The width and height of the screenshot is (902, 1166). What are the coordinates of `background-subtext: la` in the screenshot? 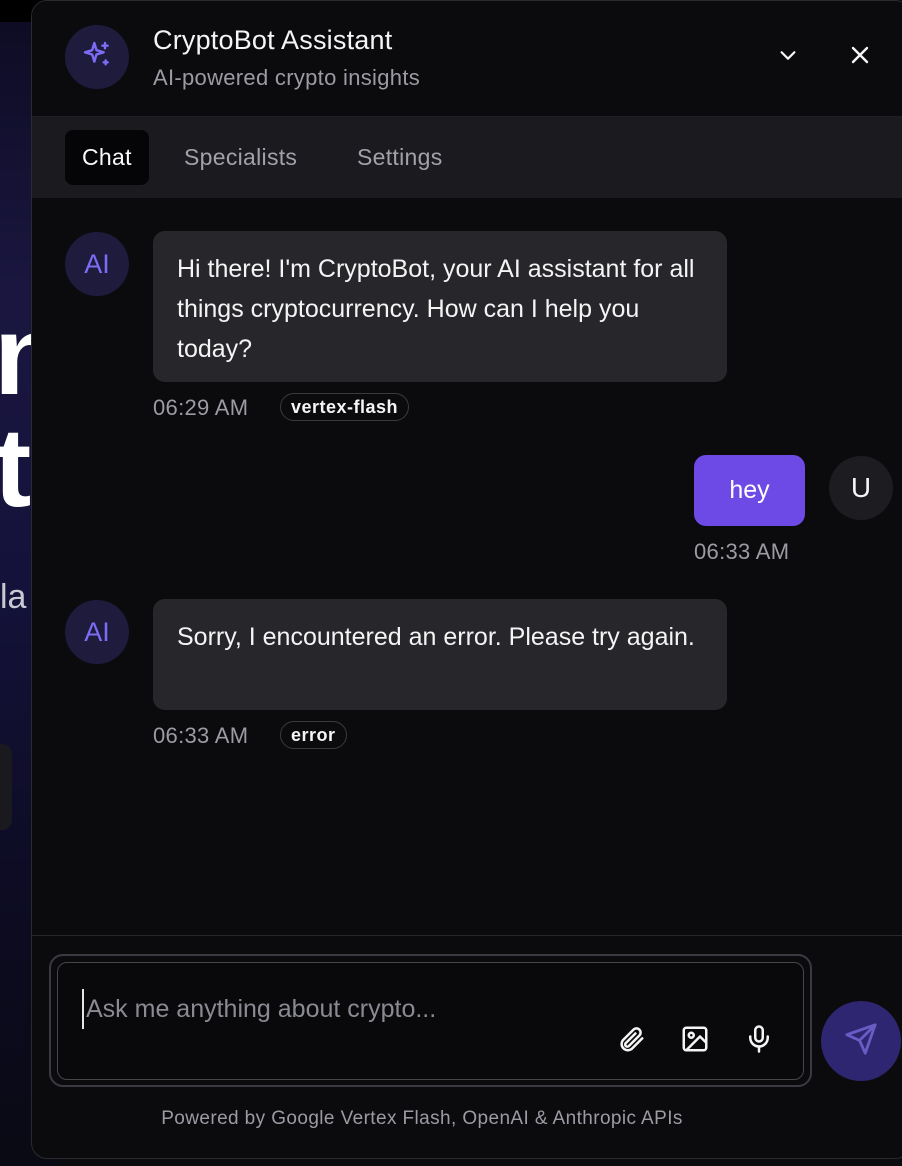 It's located at (13, 597).